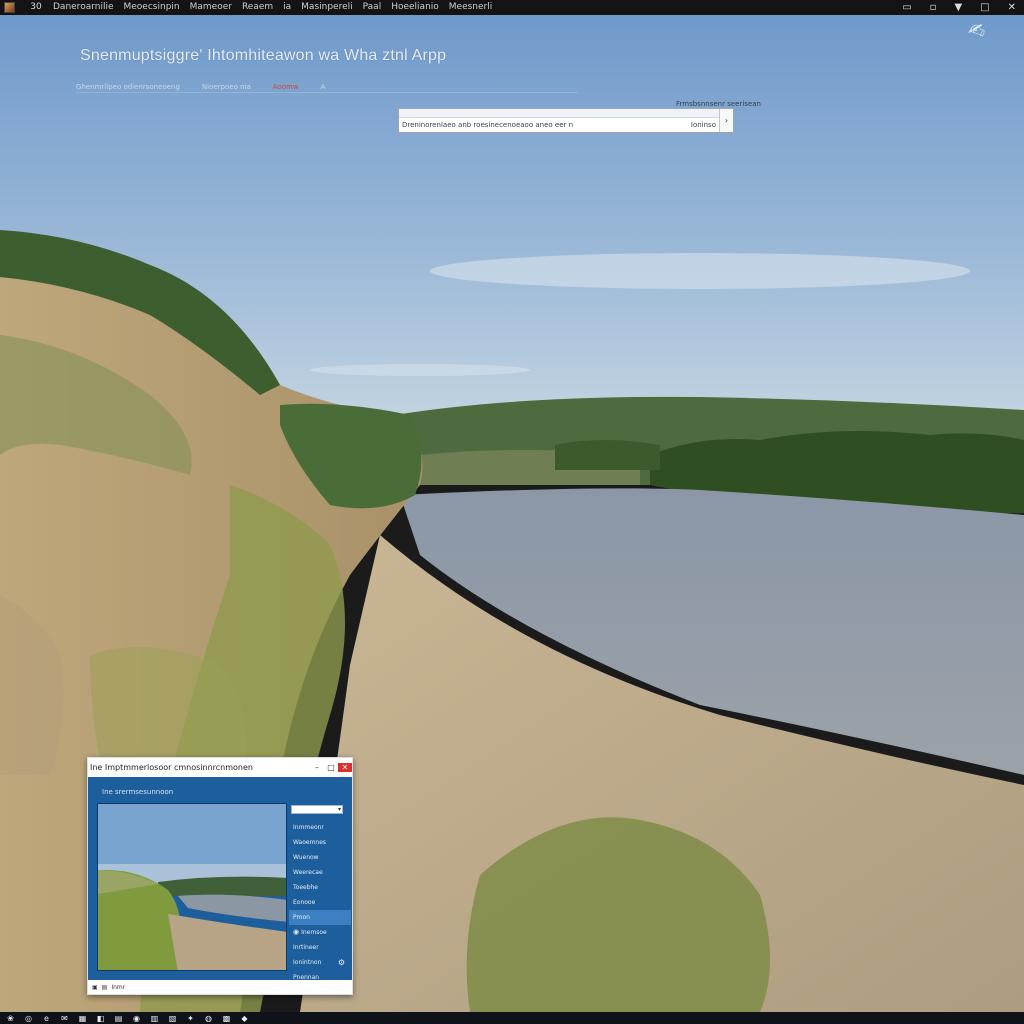  I want to click on sidebar-option-selected: Pmon, so click(320, 917).